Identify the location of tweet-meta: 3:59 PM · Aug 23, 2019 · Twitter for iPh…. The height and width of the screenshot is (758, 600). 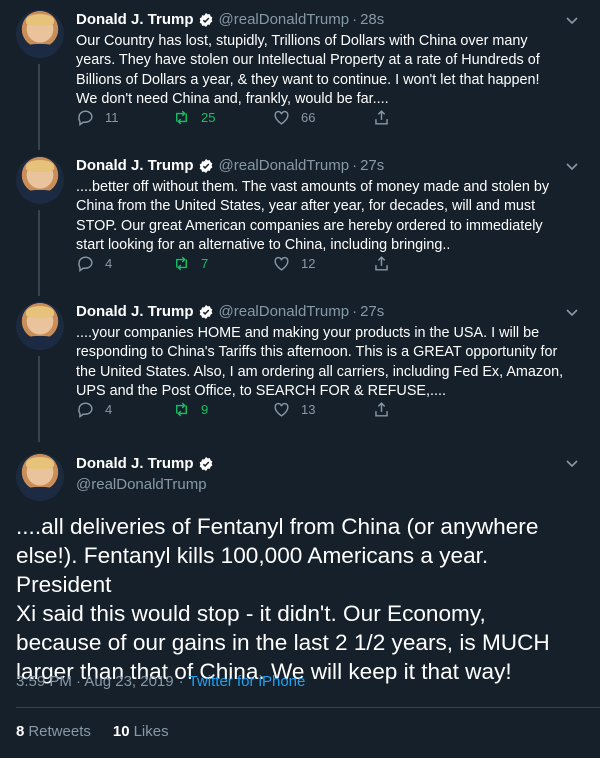
(160, 681).